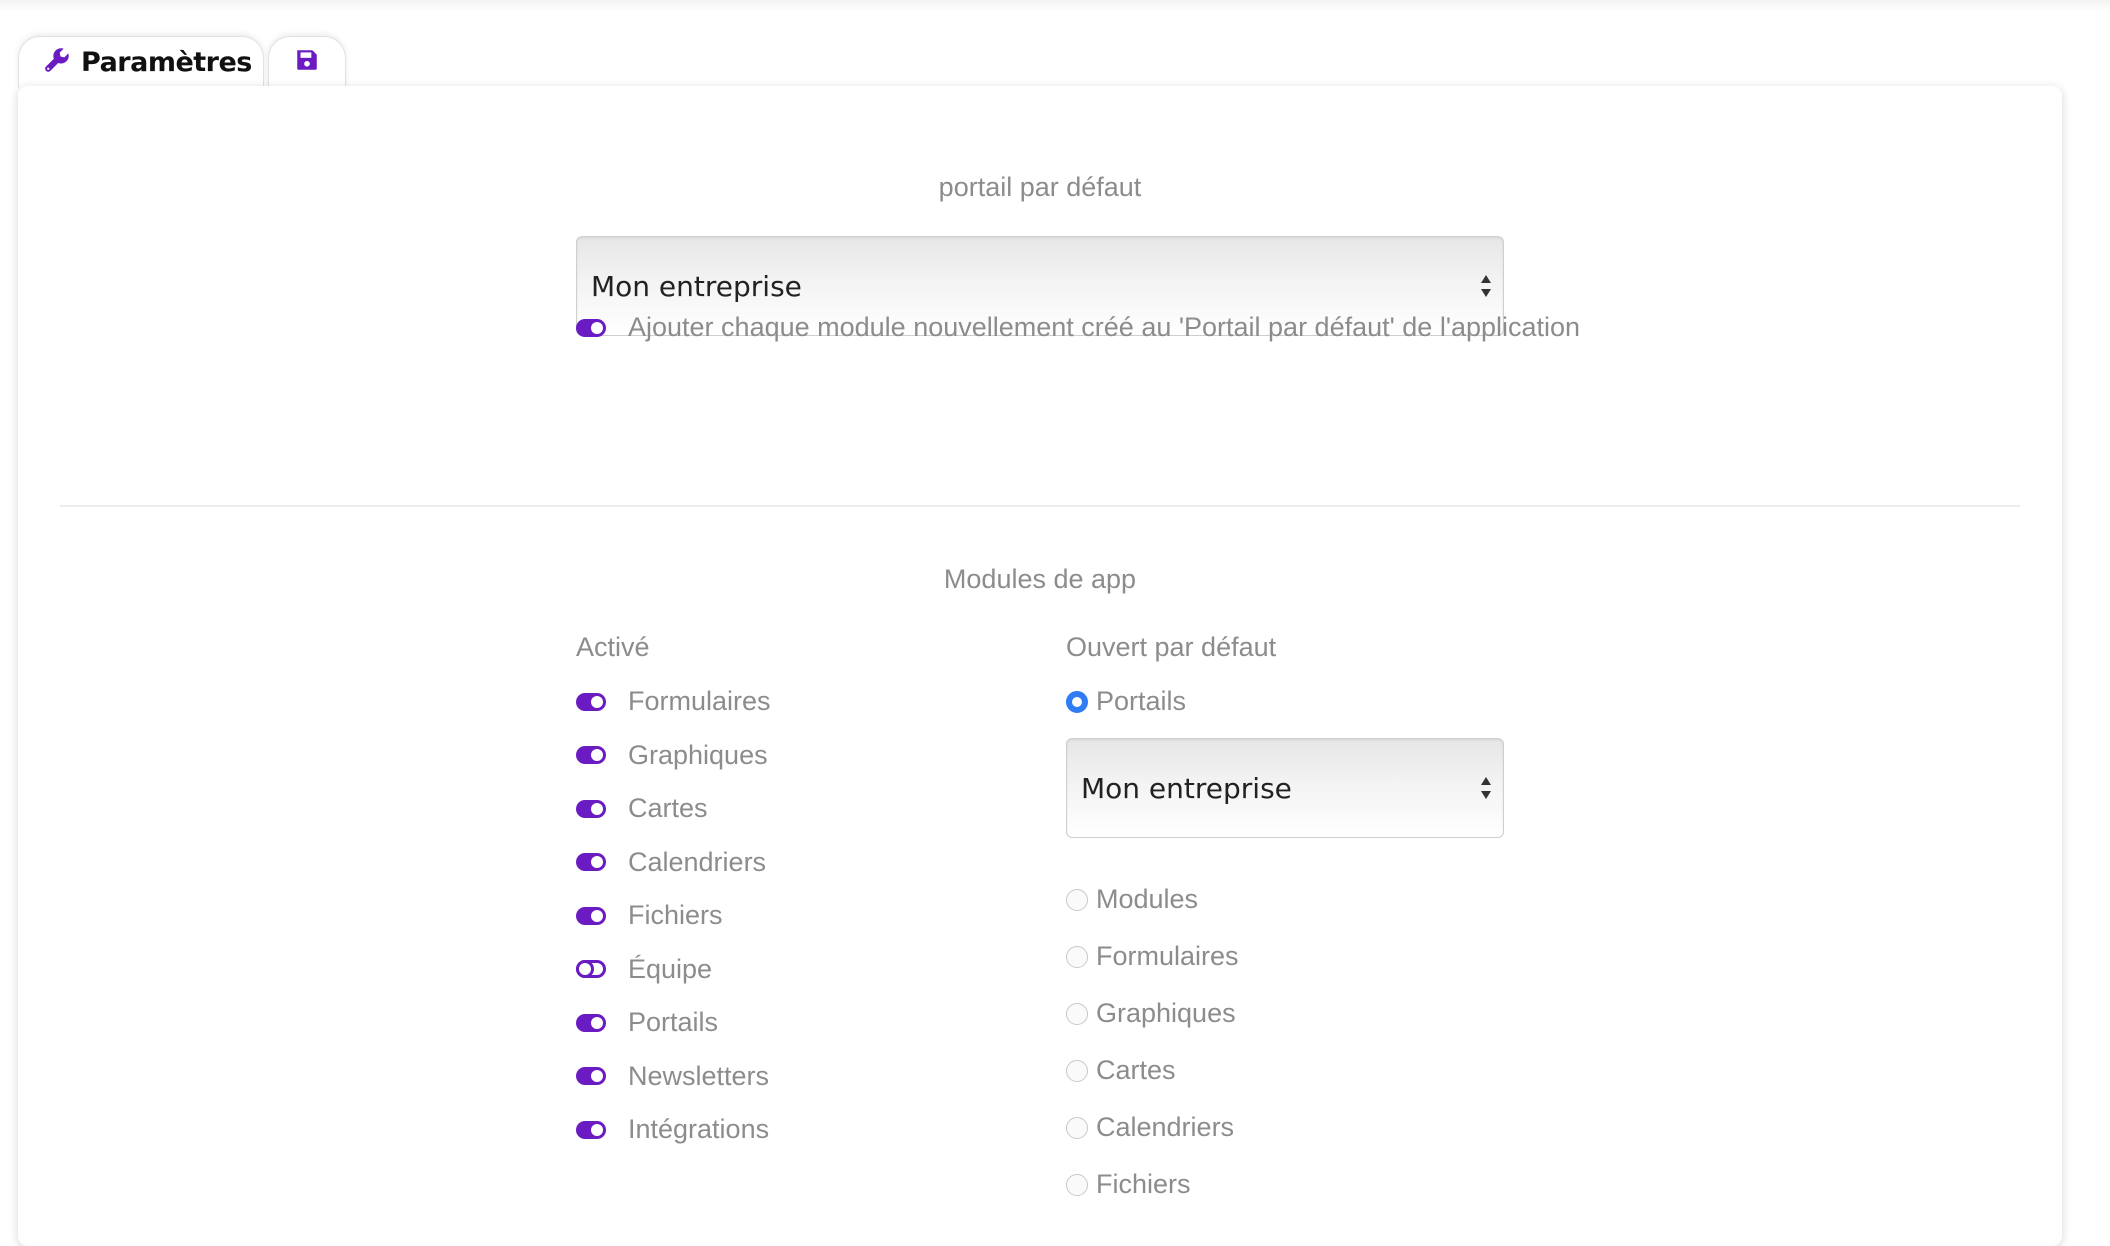 This screenshot has width=2110, height=1246. I want to click on module-toggle-row: Formulaires, so click(673, 701).